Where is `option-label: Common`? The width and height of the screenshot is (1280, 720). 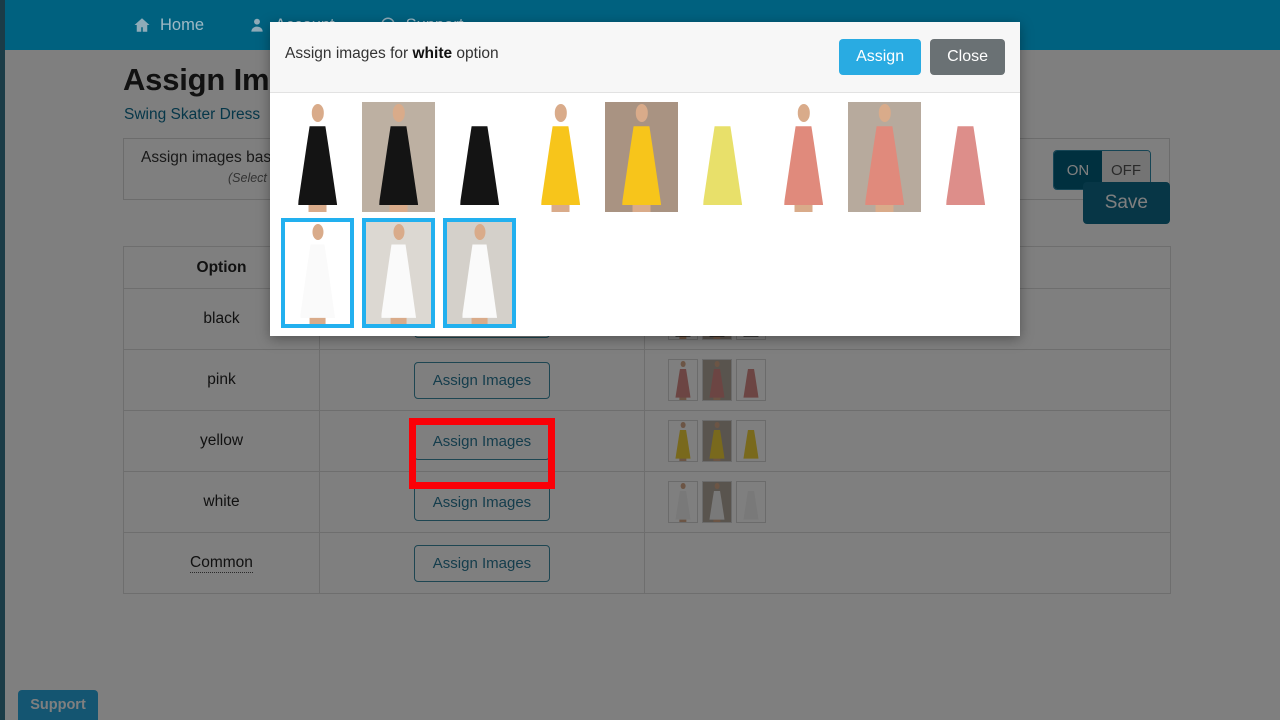
option-label: Common is located at coordinates (221, 563).